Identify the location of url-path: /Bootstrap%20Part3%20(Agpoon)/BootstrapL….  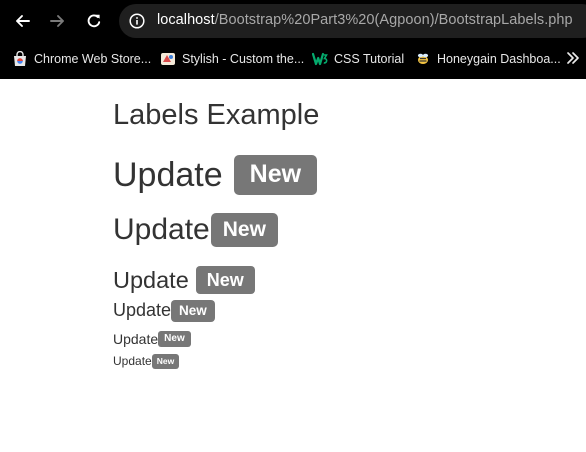
(393, 20).